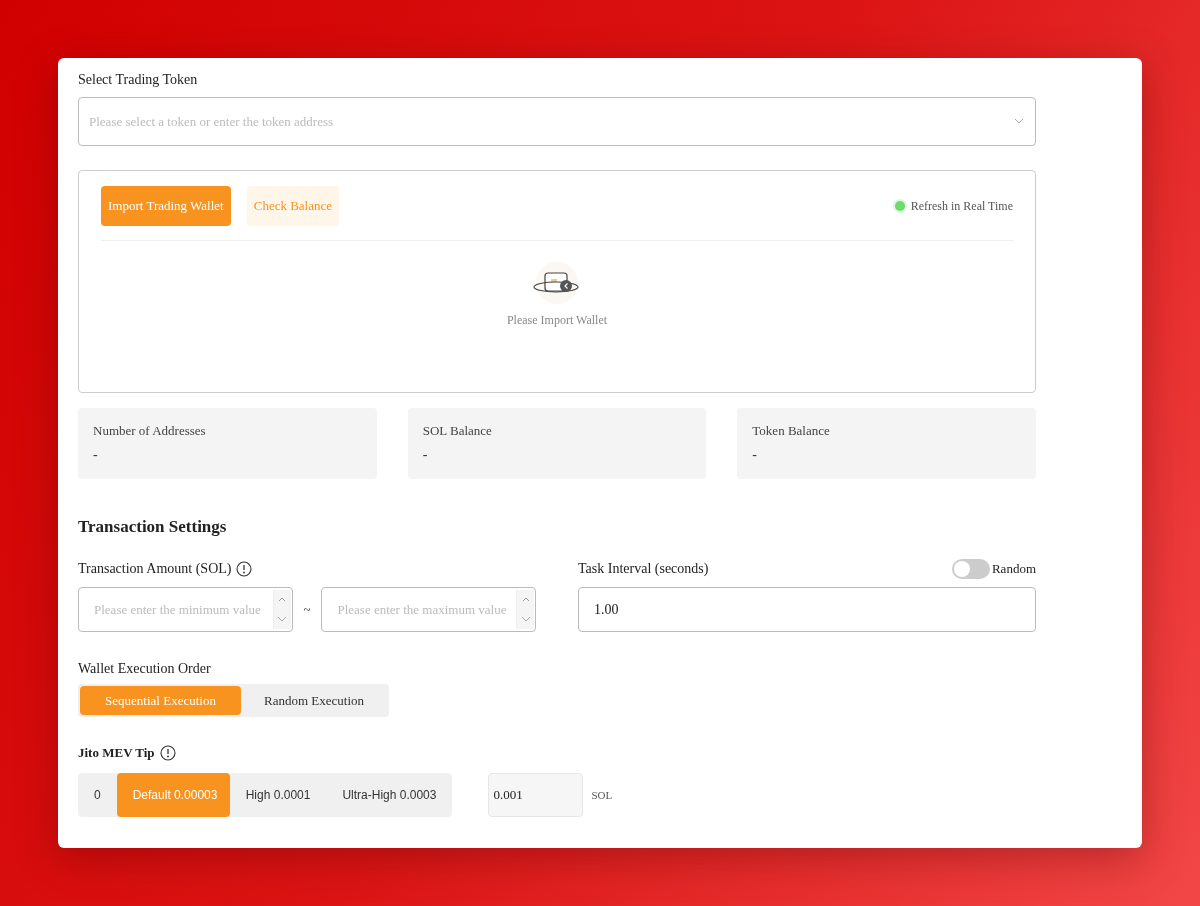  I want to click on stat-label: SOL Balance, so click(457, 431).